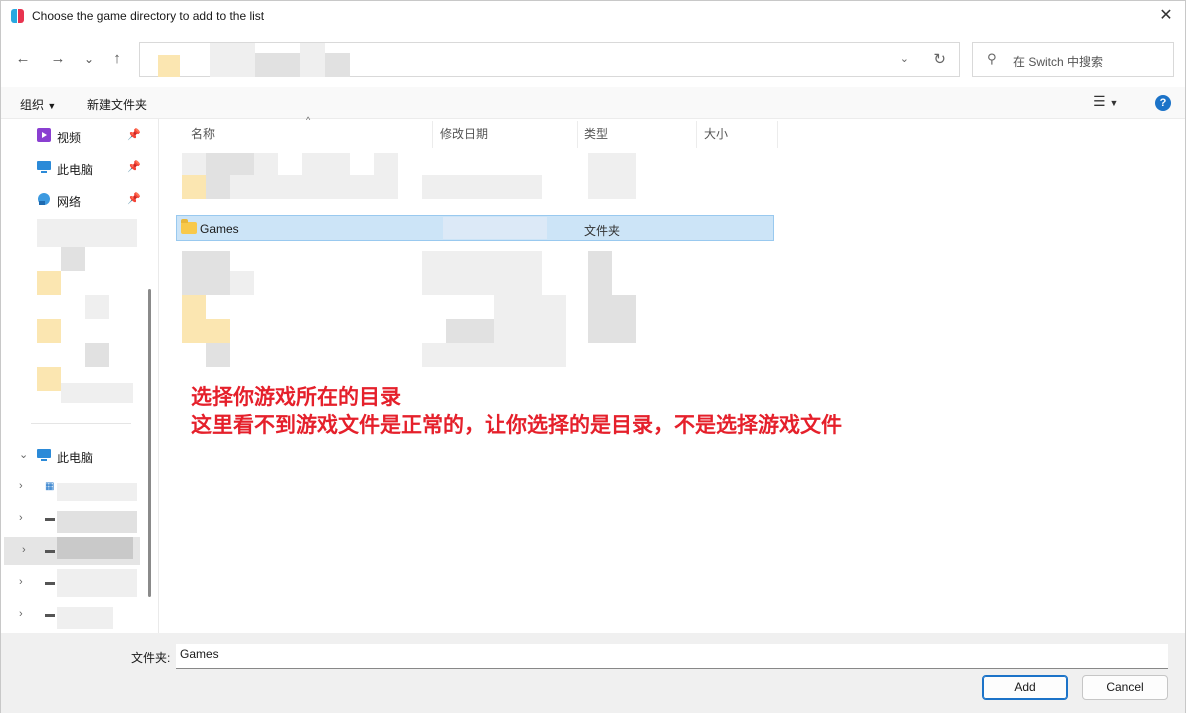 This screenshot has height=713, width=1186. I want to click on close-button: ✕, so click(1166, 16).